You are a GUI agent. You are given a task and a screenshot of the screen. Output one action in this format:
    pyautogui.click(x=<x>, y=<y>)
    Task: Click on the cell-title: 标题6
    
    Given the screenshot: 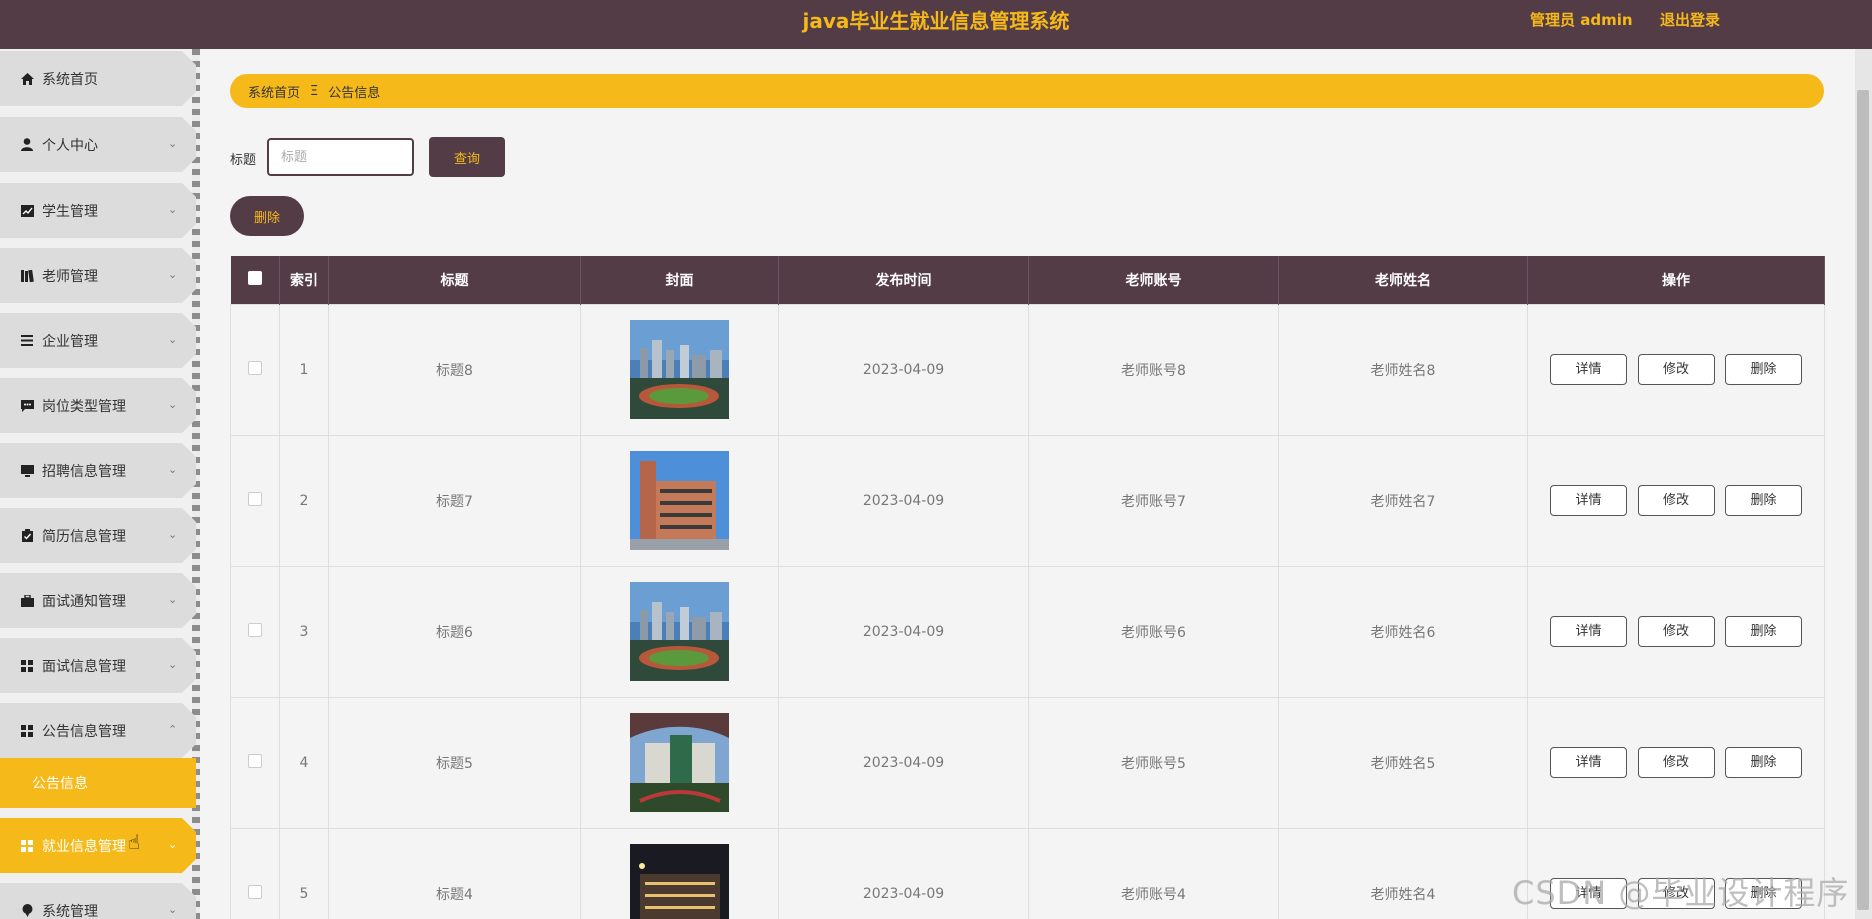 What is the action you would take?
    pyautogui.click(x=454, y=631)
    